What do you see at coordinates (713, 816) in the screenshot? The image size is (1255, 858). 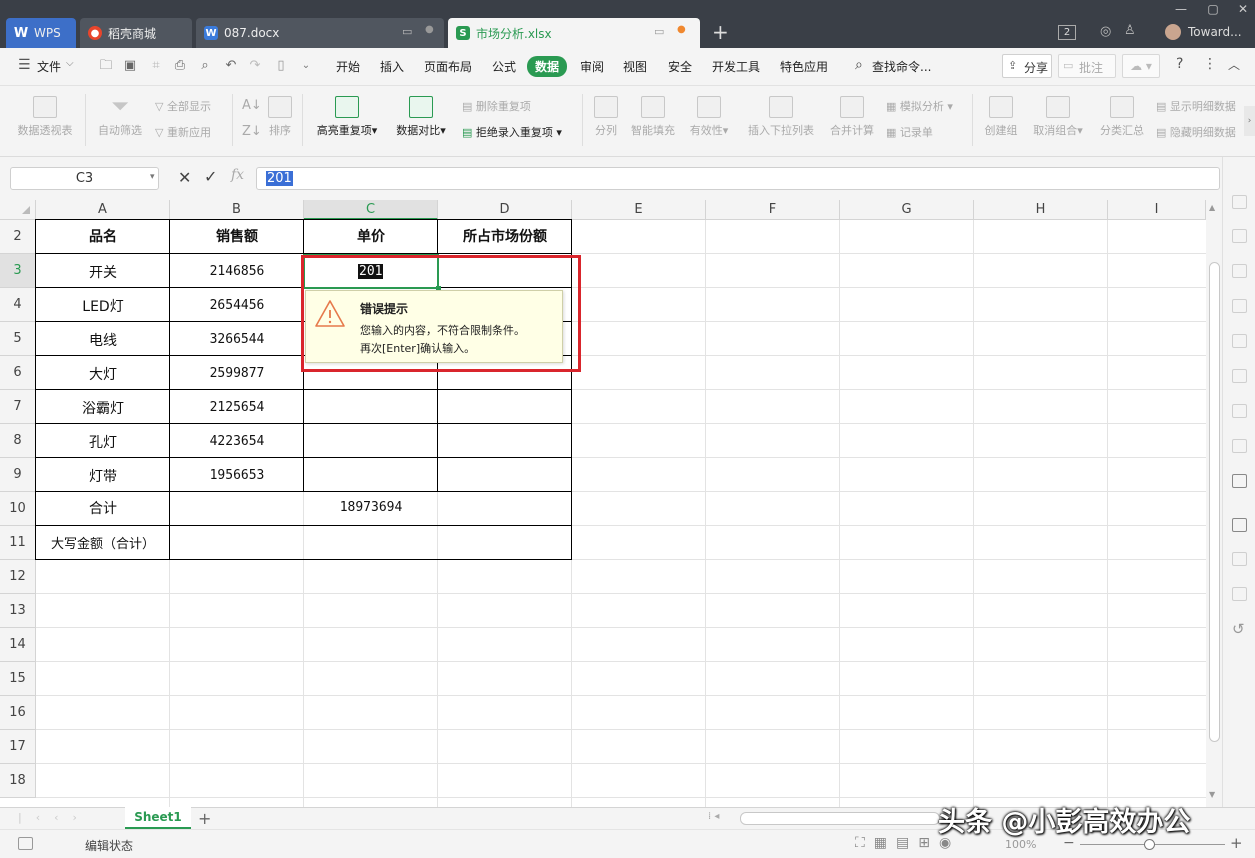 I see `split-handle-icon: ⁞ ◂` at bounding box center [713, 816].